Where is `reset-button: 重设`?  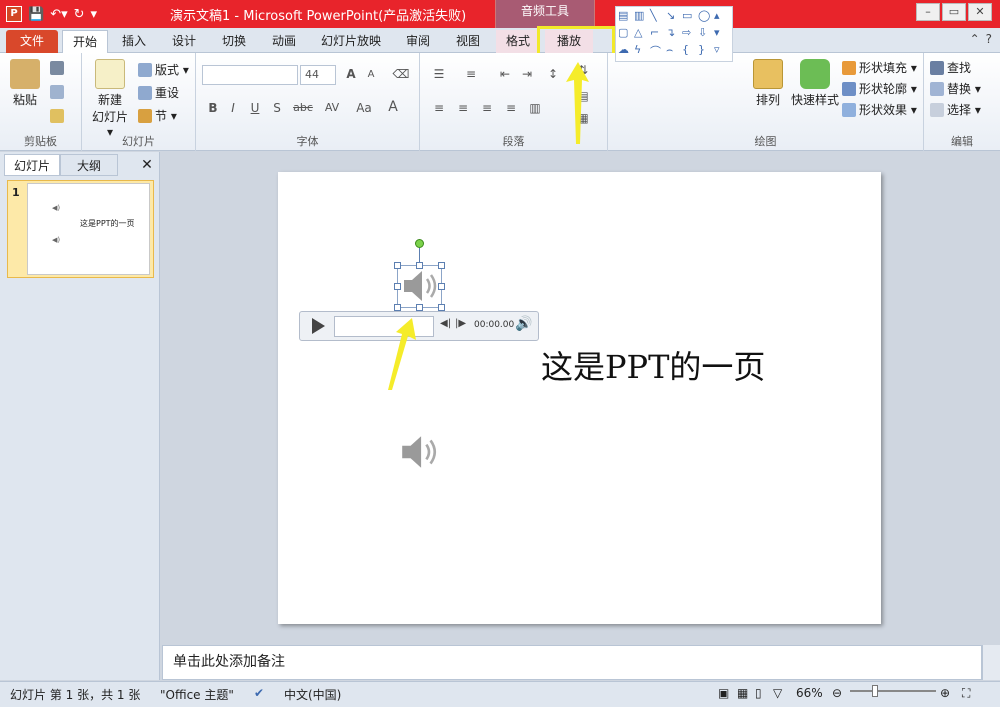
reset-button: 重设 is located at coordinates (158, 92).